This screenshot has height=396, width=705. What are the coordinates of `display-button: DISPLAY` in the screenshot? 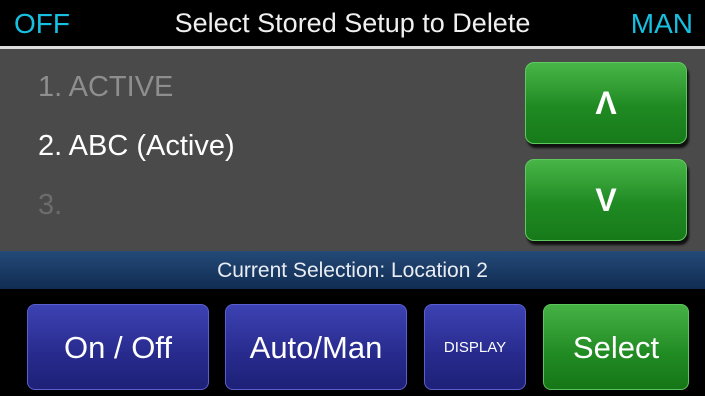 It's located at (475, 347).